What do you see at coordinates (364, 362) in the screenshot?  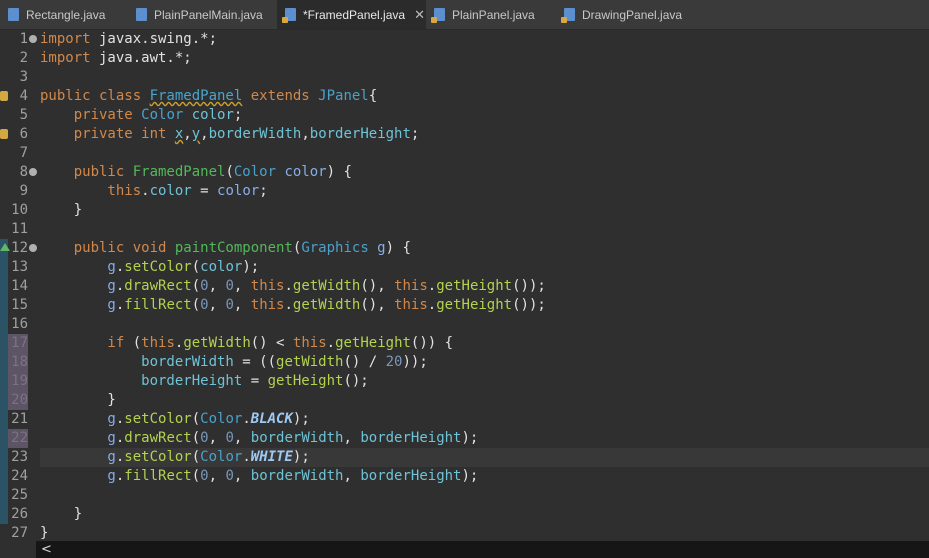 I see `code-token: () /` at bounding box center [364, 362].